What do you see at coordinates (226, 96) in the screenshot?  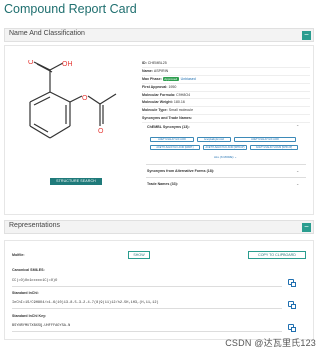 I see `prop-row-formula: Molecular Formula: C9H8O4` at bounding box center [226, 96].